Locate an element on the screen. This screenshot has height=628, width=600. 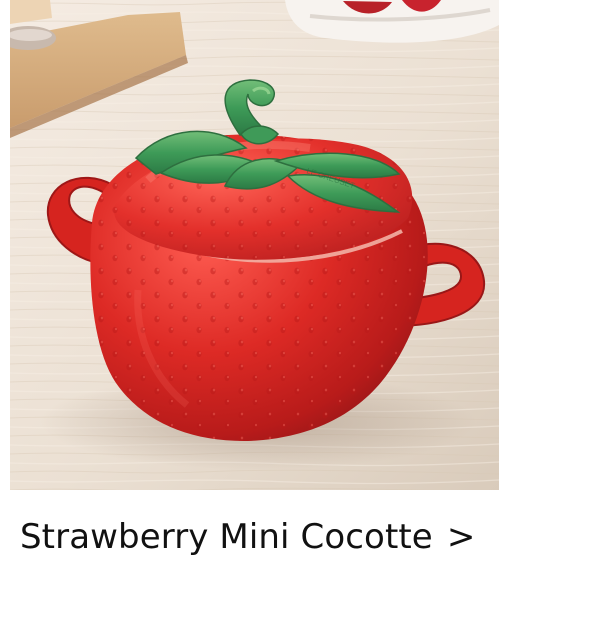
product-title-link: Strawberry Mini Cocotte > is located at coordinates (247, 537).